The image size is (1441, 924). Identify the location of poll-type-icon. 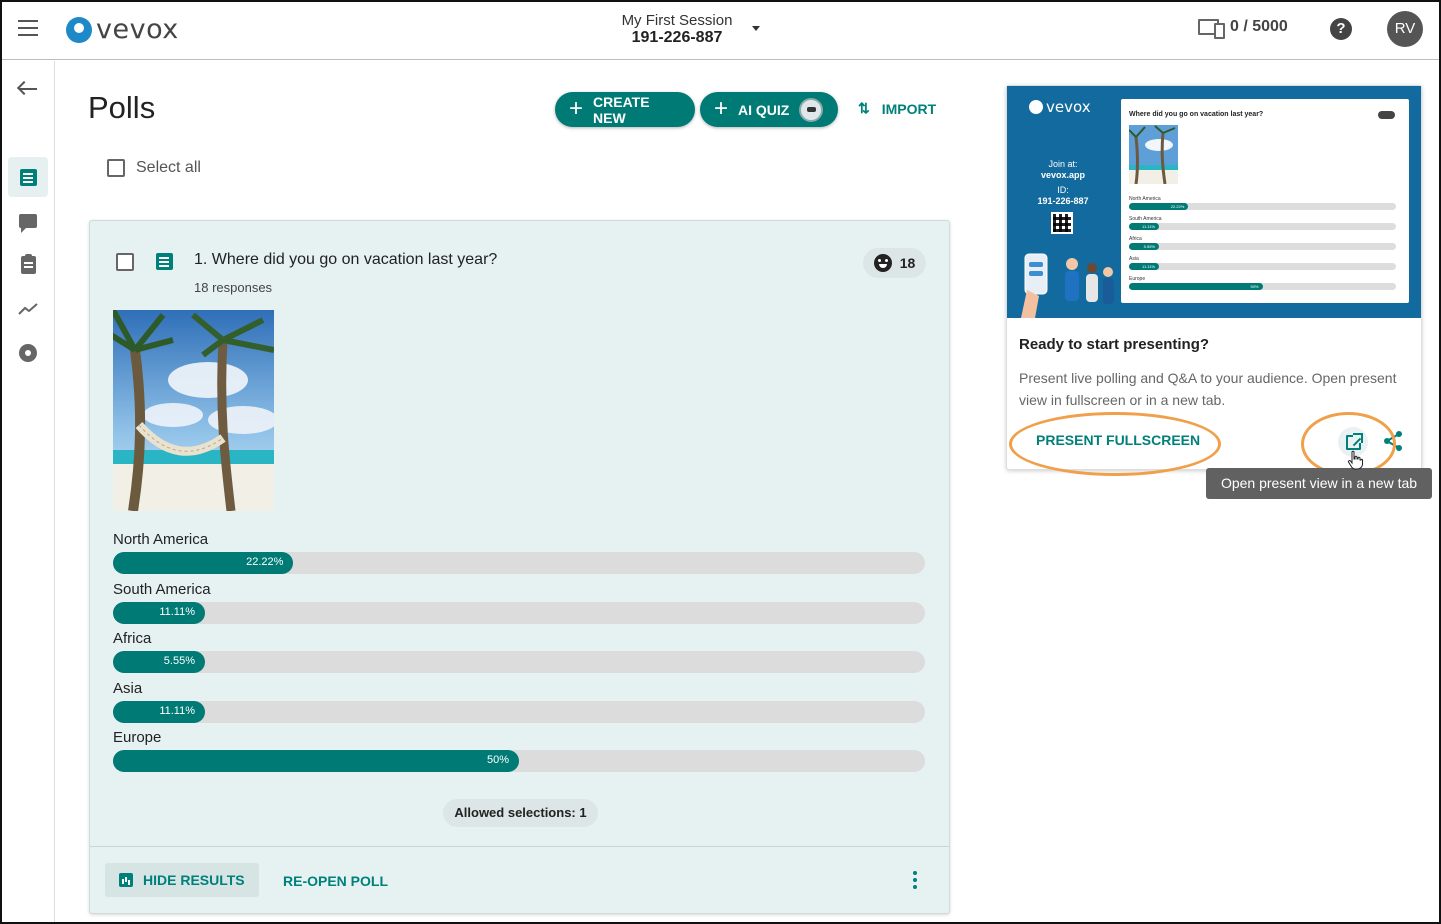
(164, 261).